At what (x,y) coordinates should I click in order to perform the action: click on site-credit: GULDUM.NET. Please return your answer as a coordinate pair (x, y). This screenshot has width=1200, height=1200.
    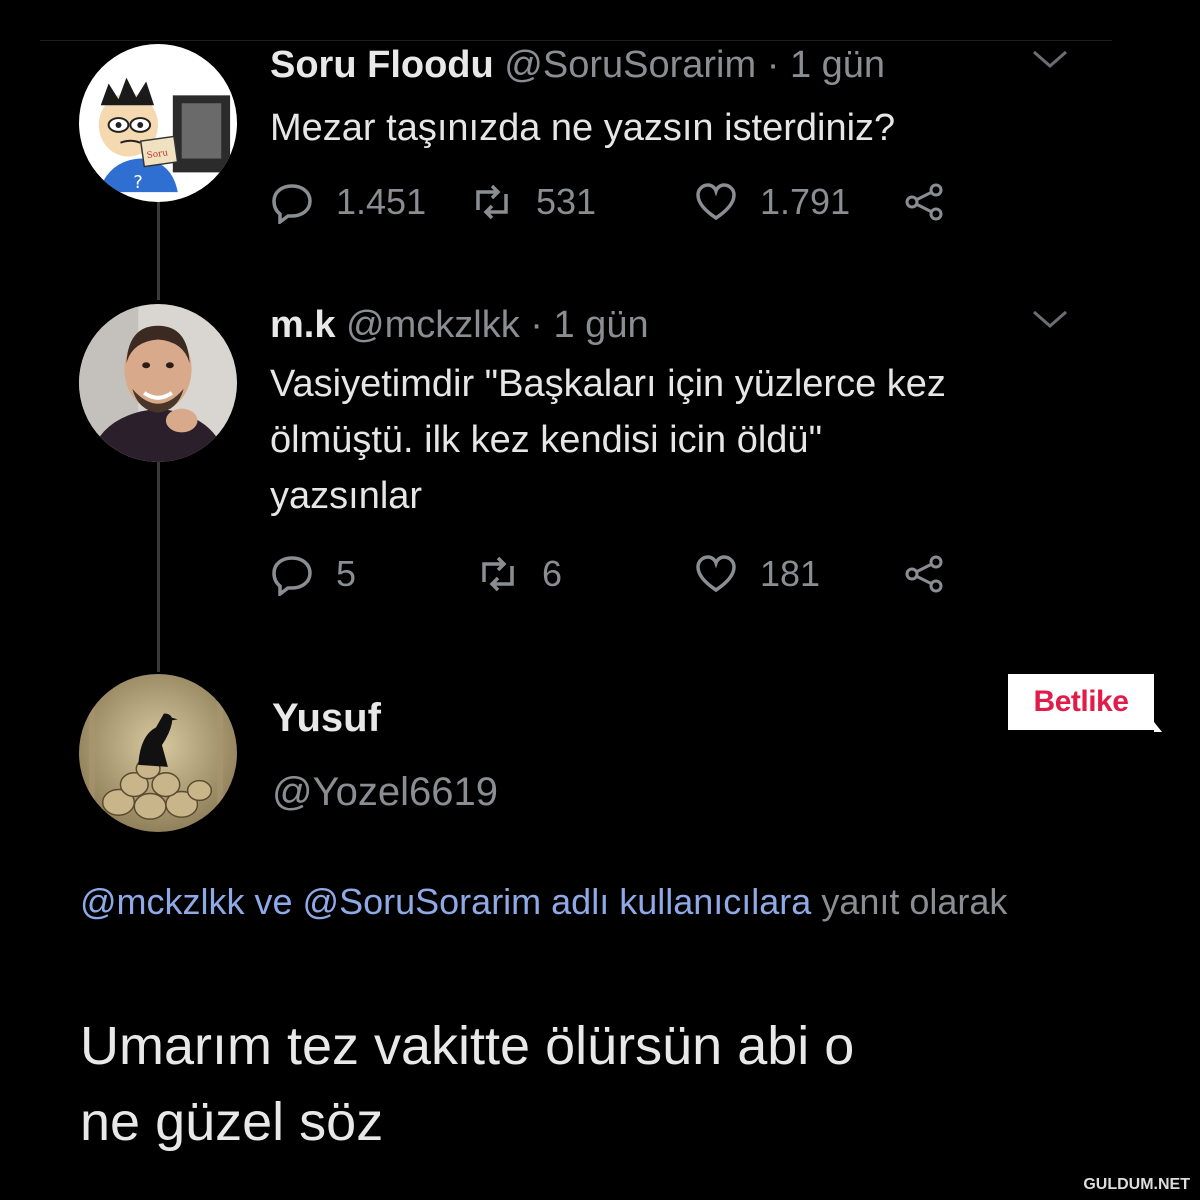
    Looking at the image, I should click on (1136, 1184).